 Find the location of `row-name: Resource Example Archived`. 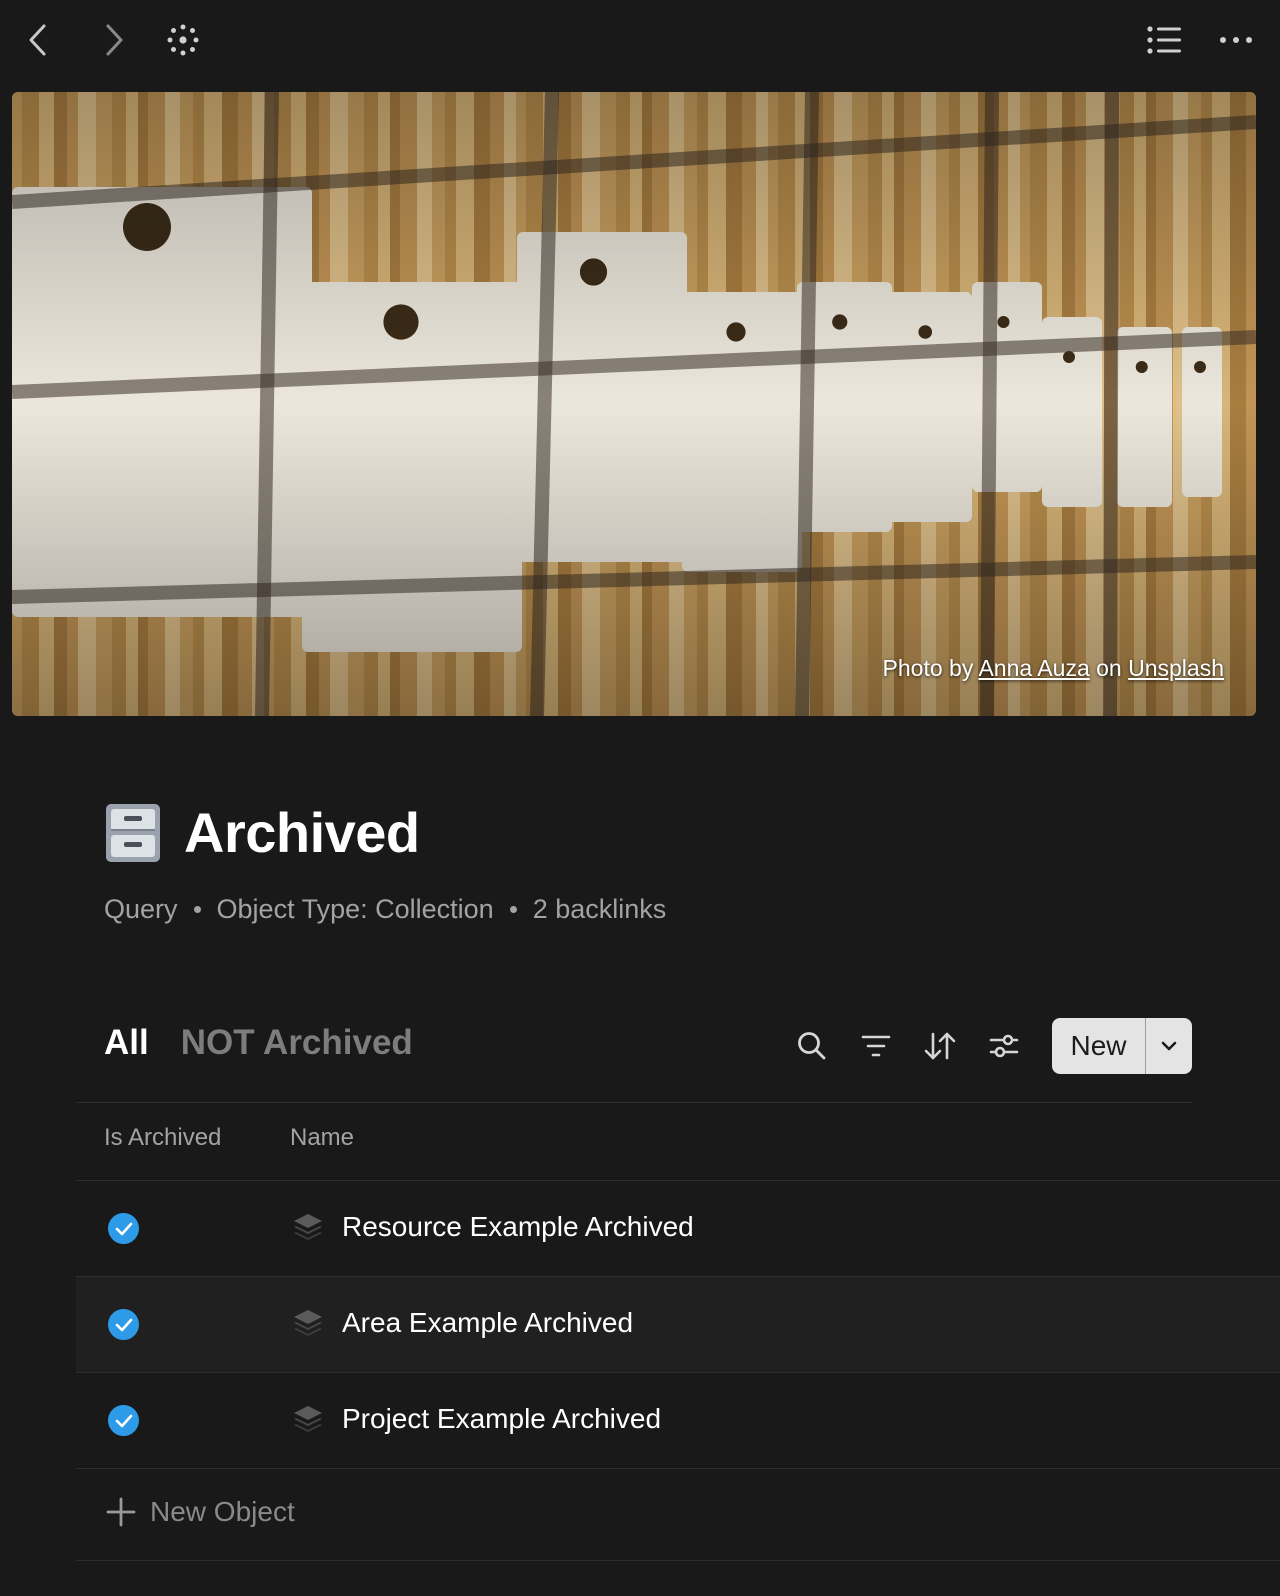

row-name: Resource Example Archived is located at coordinates (518, 1227).